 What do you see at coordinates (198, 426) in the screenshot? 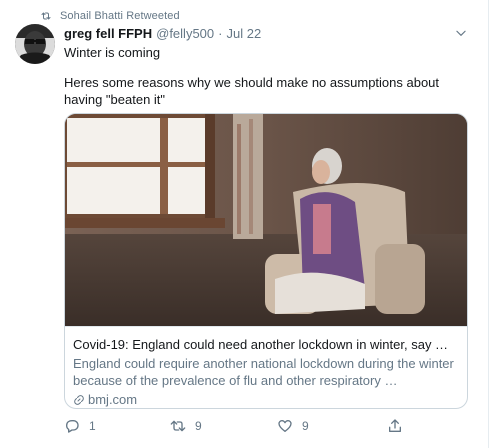
I see `retweet-count: 9` at bounding box center [198, 426].